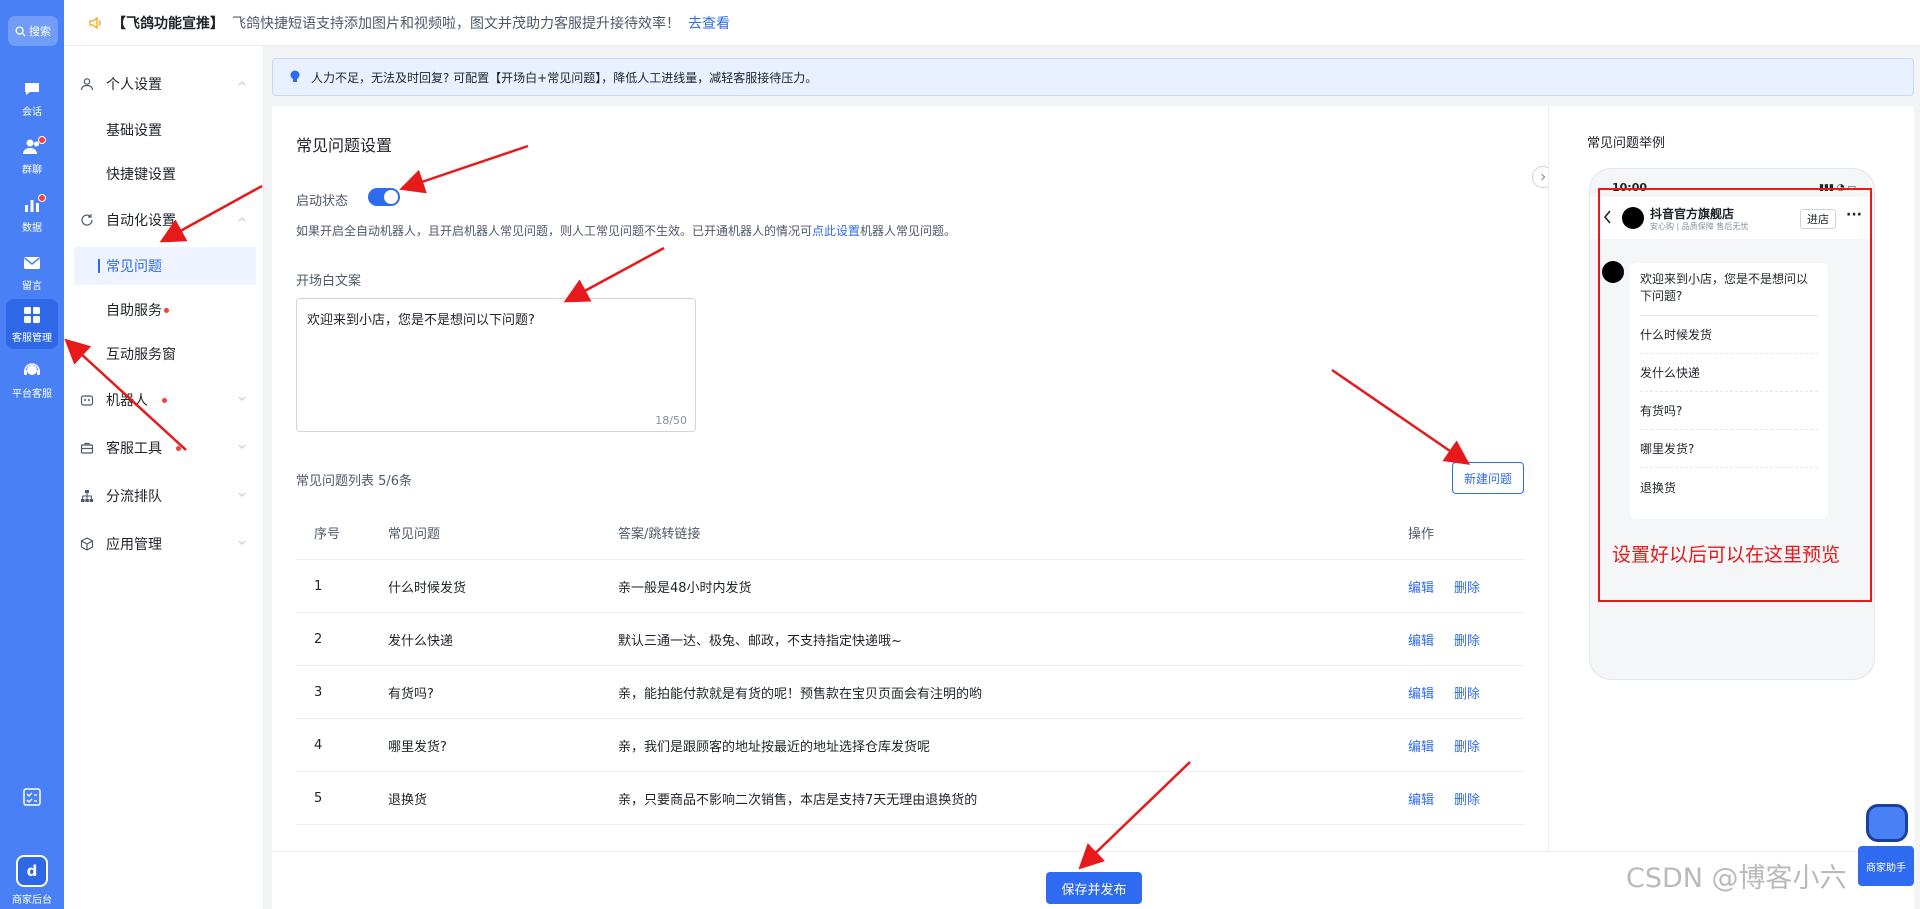 The height and width of the screenshot is (909, 1920). Describe the element at coordinates (659, 534) in the screenshot. I see `column-header: 答案/跳转链接` at that location.